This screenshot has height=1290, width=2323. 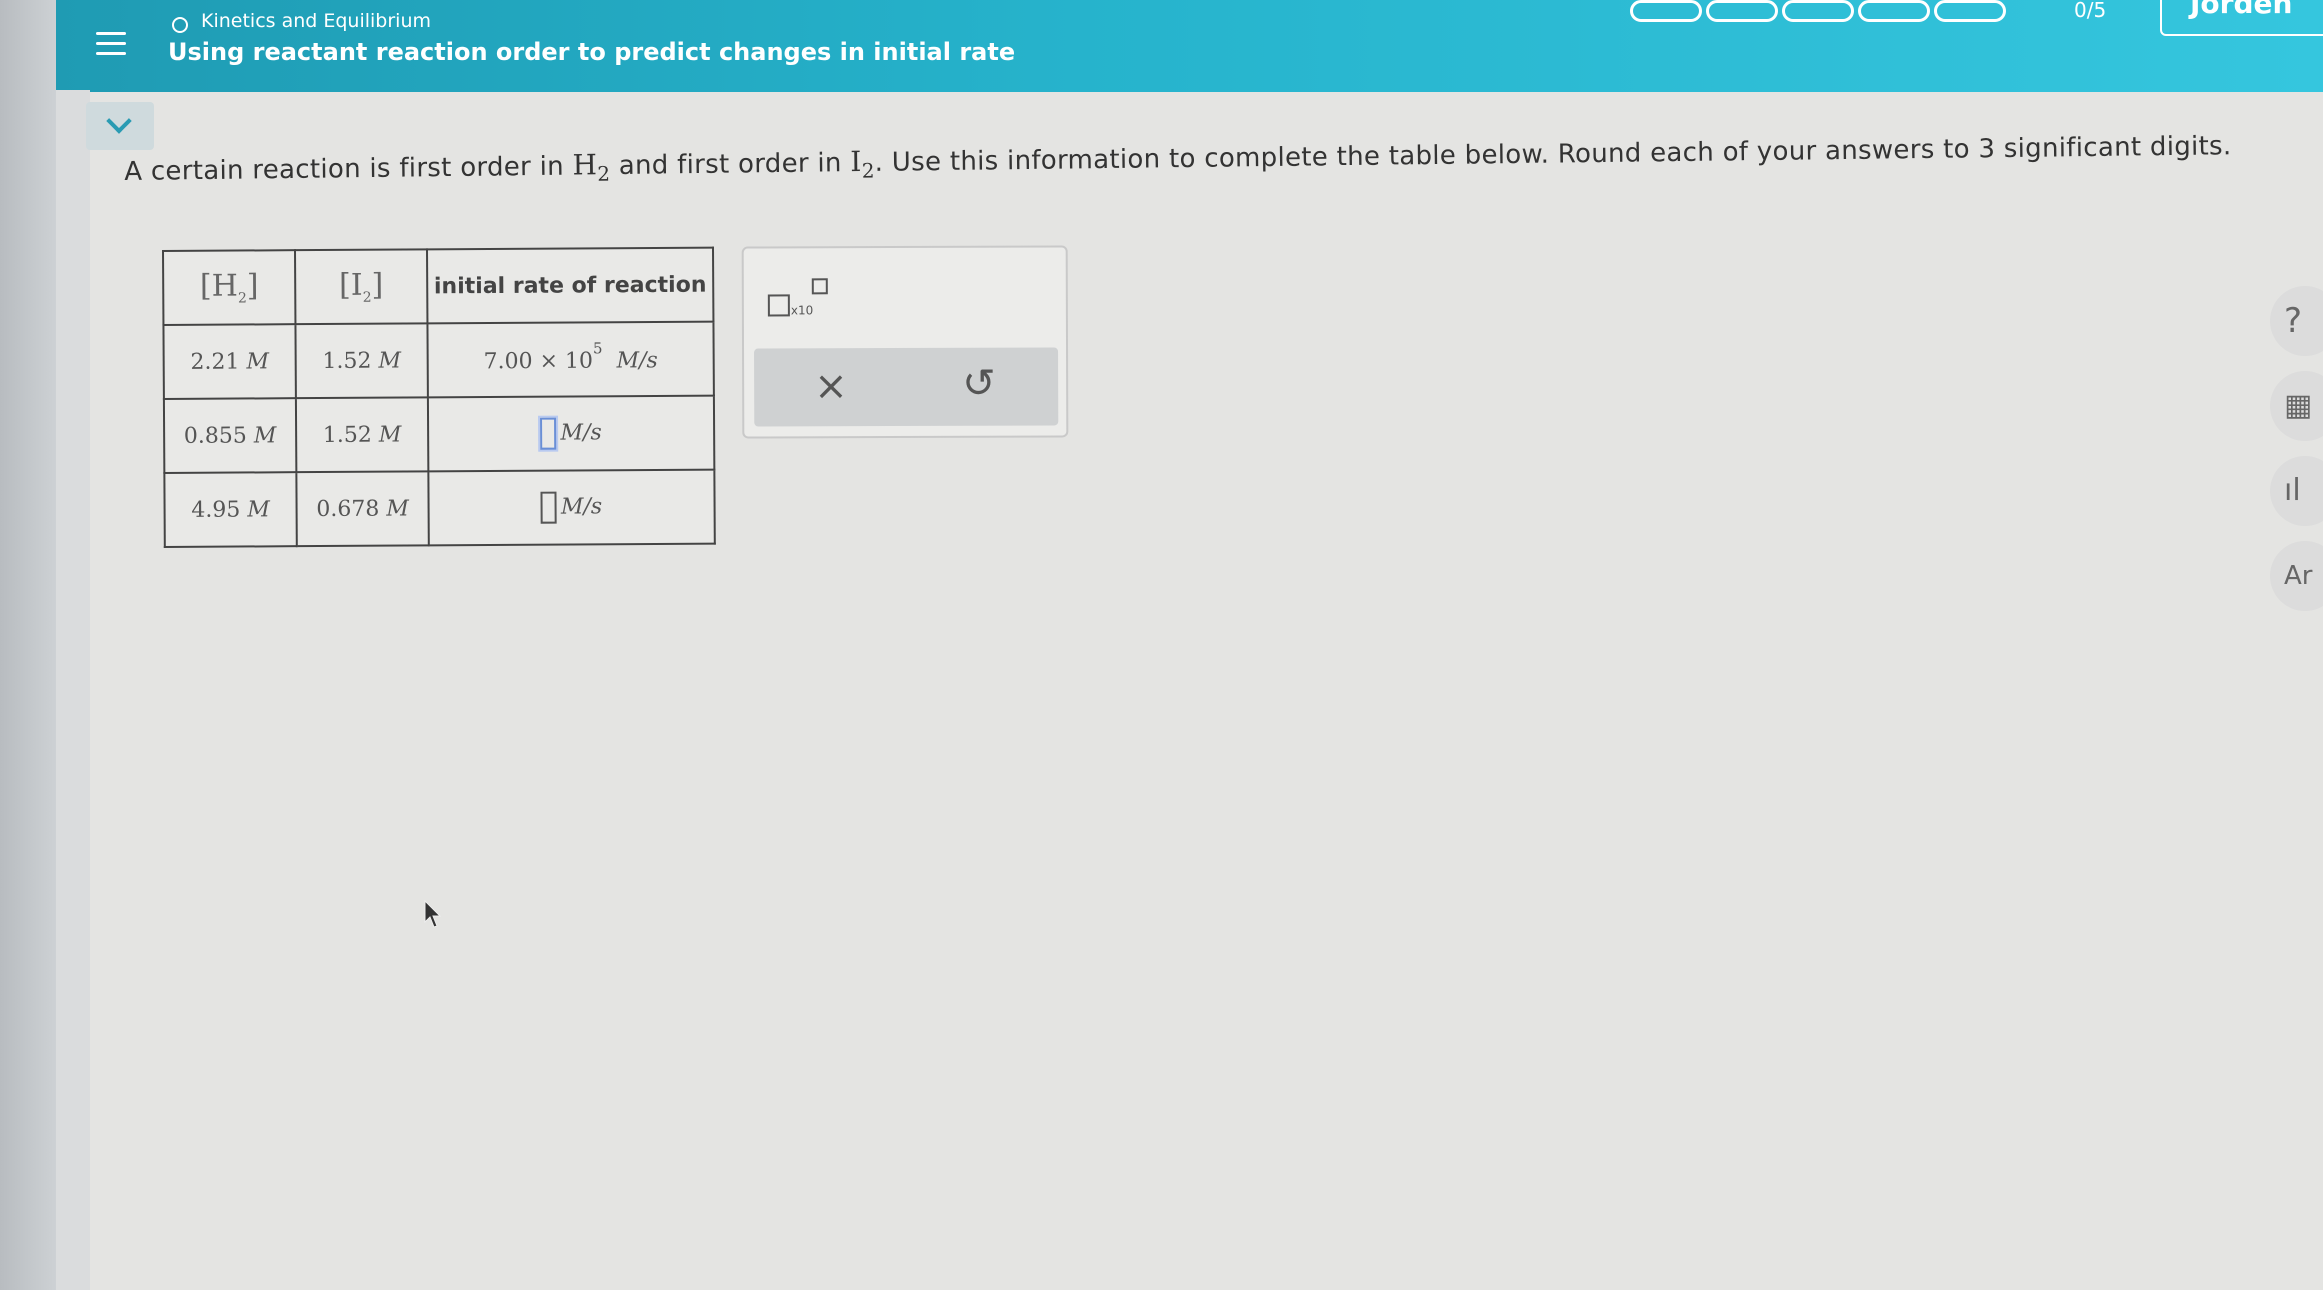 I want to click on cell-value: 2.21, so click(x=215, y=362).